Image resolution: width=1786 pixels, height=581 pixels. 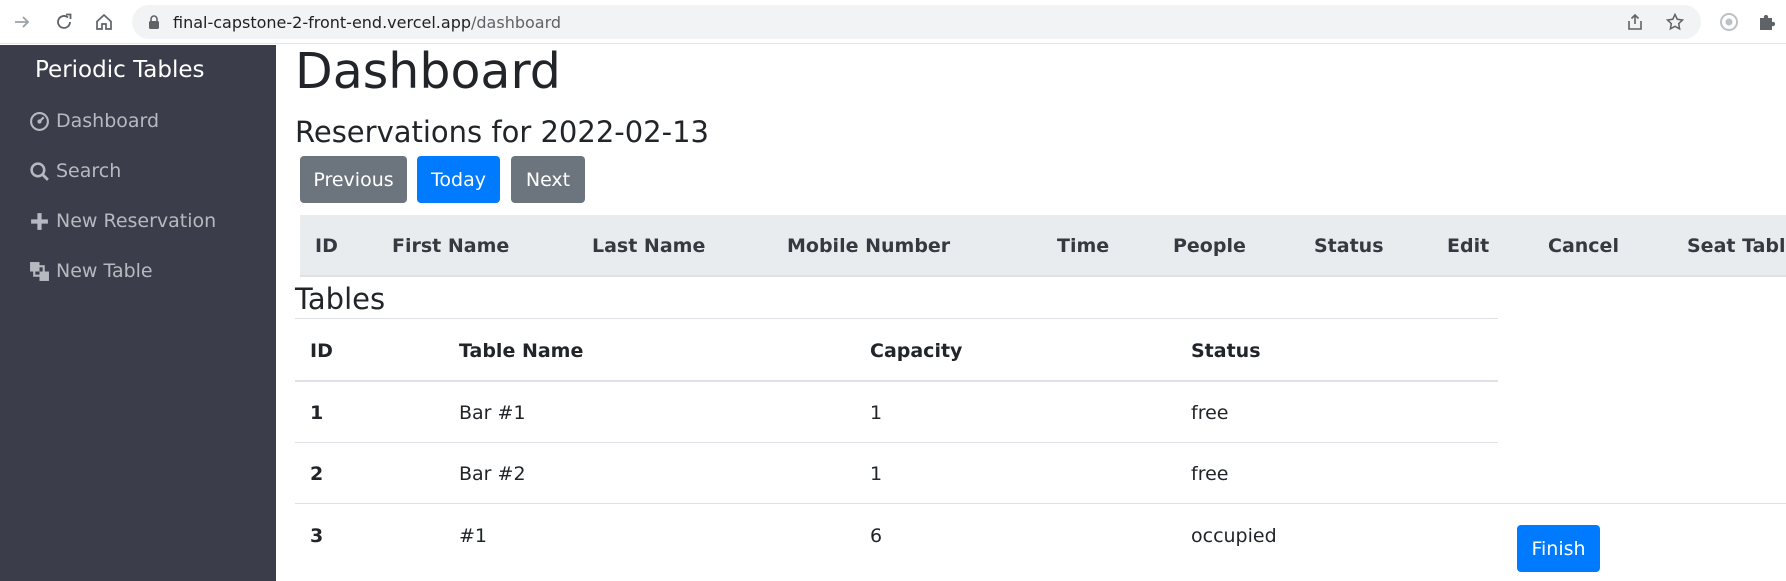 What do you see at coordinates (104, 271) in the screenshot?
I see `sidebar-item-label: New Table` at bounding box center [104, 271].